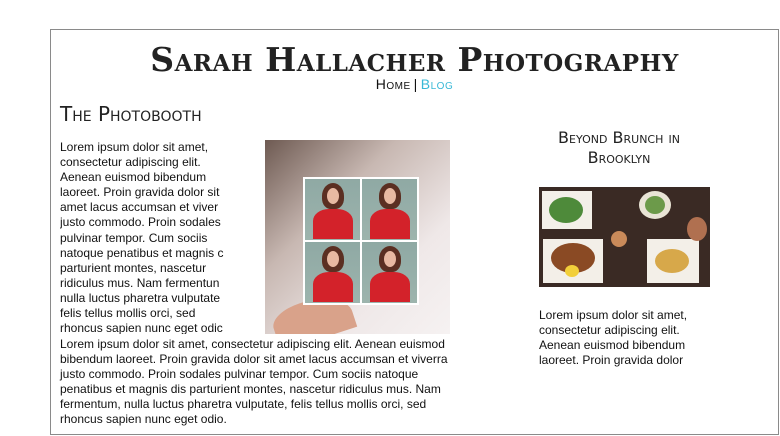 The height and width of the screenshot is (436, 780). I want to click on side-title-line: Brooklyn, so click(619, 157).